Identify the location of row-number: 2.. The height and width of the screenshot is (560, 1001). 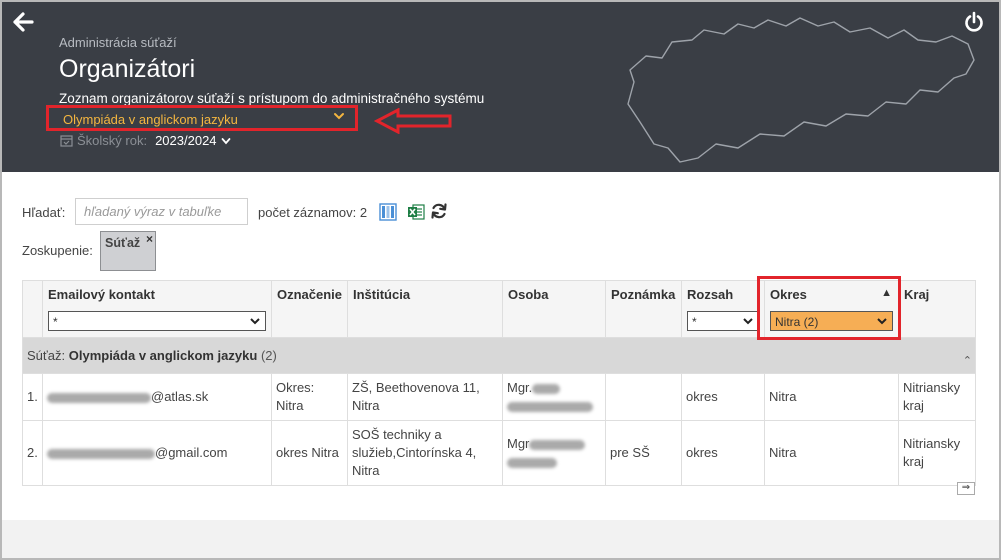
(32, 453).